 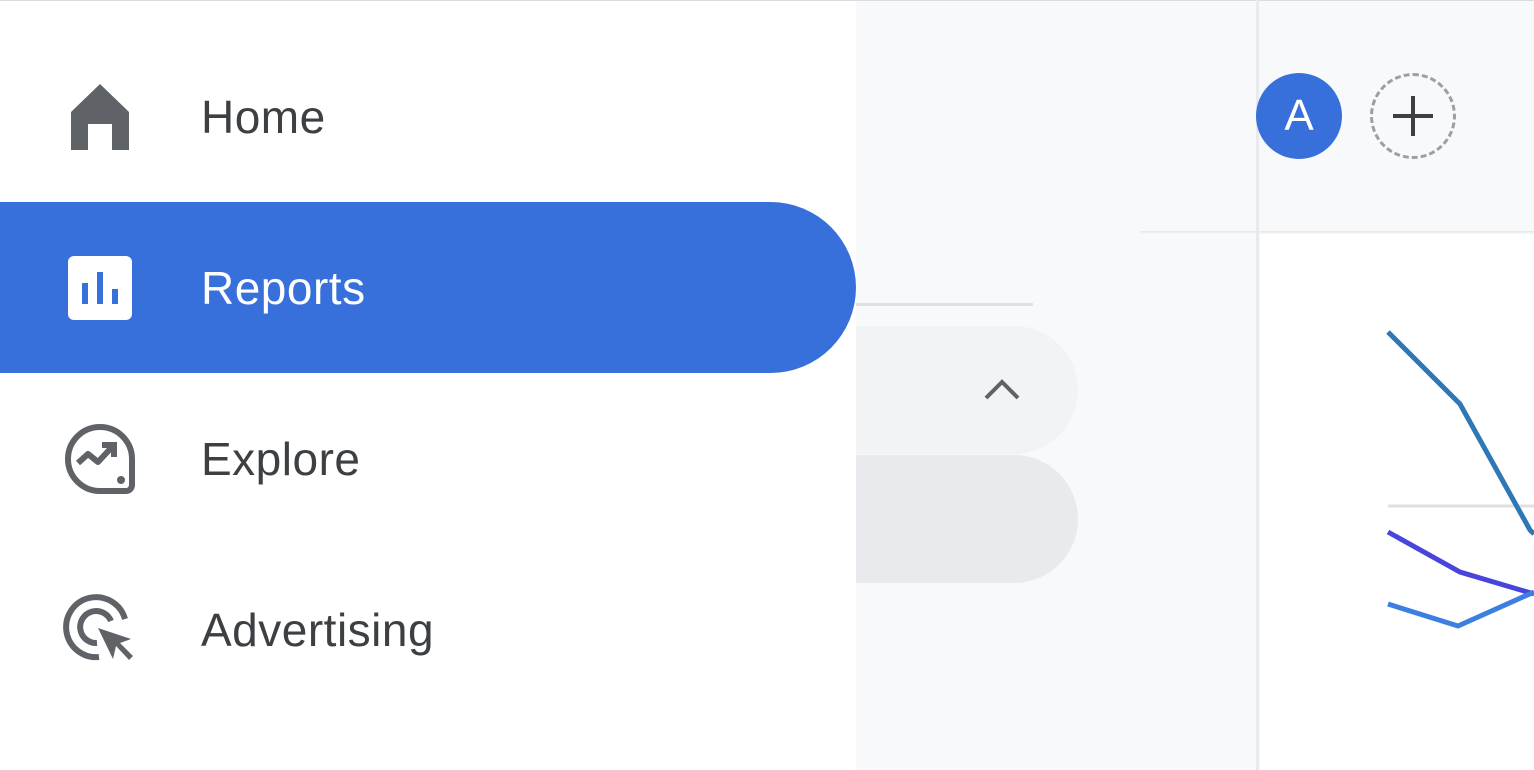 I want to click on nav-item-label: Home, so click(x=263, y=116).